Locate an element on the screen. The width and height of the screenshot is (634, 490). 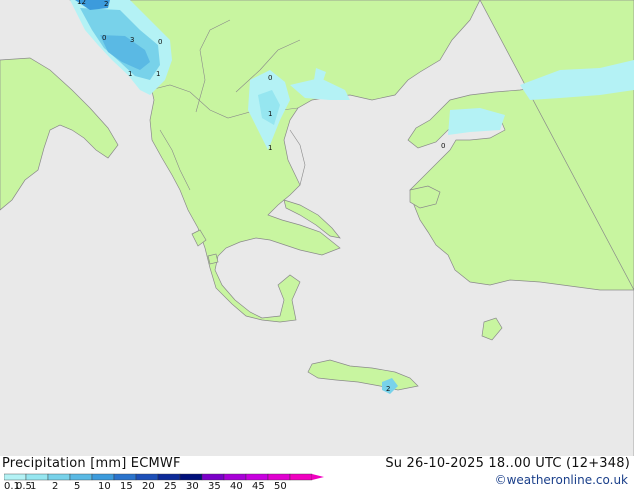
scale-tick-label: 45 is located at coordinates (258, 485).